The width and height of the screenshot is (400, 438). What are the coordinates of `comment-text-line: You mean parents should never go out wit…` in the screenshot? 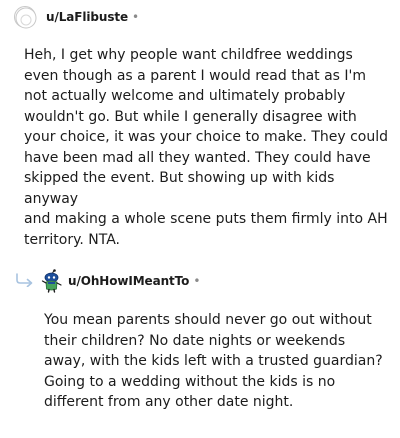 It's located at (208, 320).